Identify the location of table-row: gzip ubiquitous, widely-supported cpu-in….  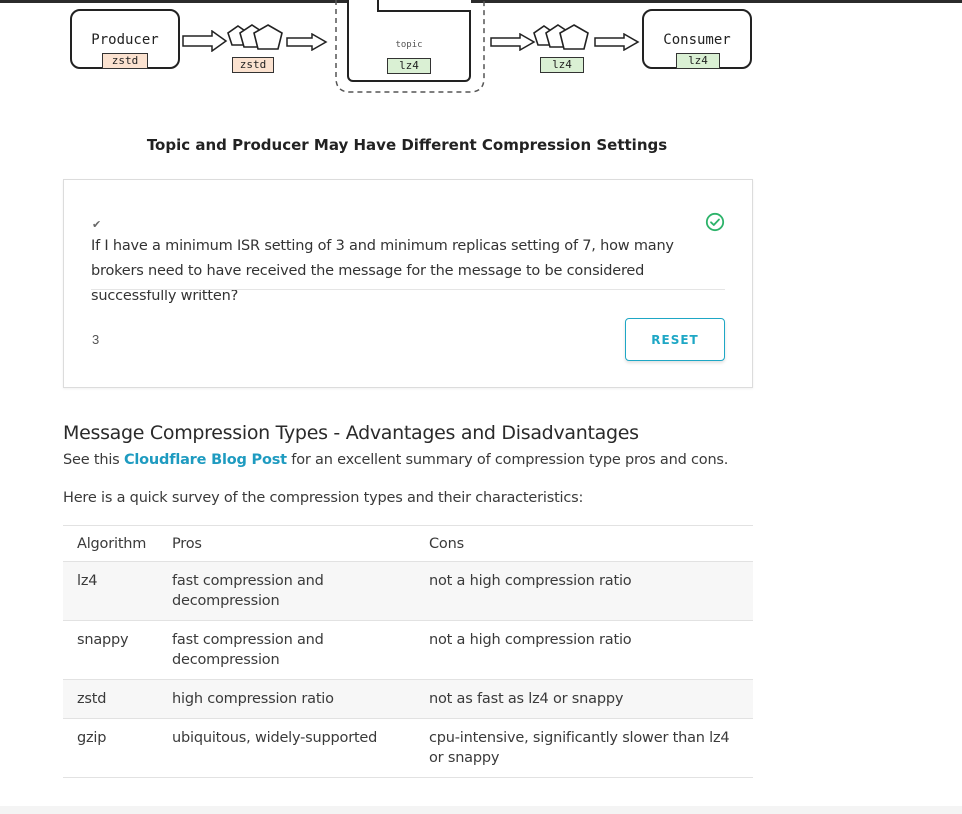
(408, 748).